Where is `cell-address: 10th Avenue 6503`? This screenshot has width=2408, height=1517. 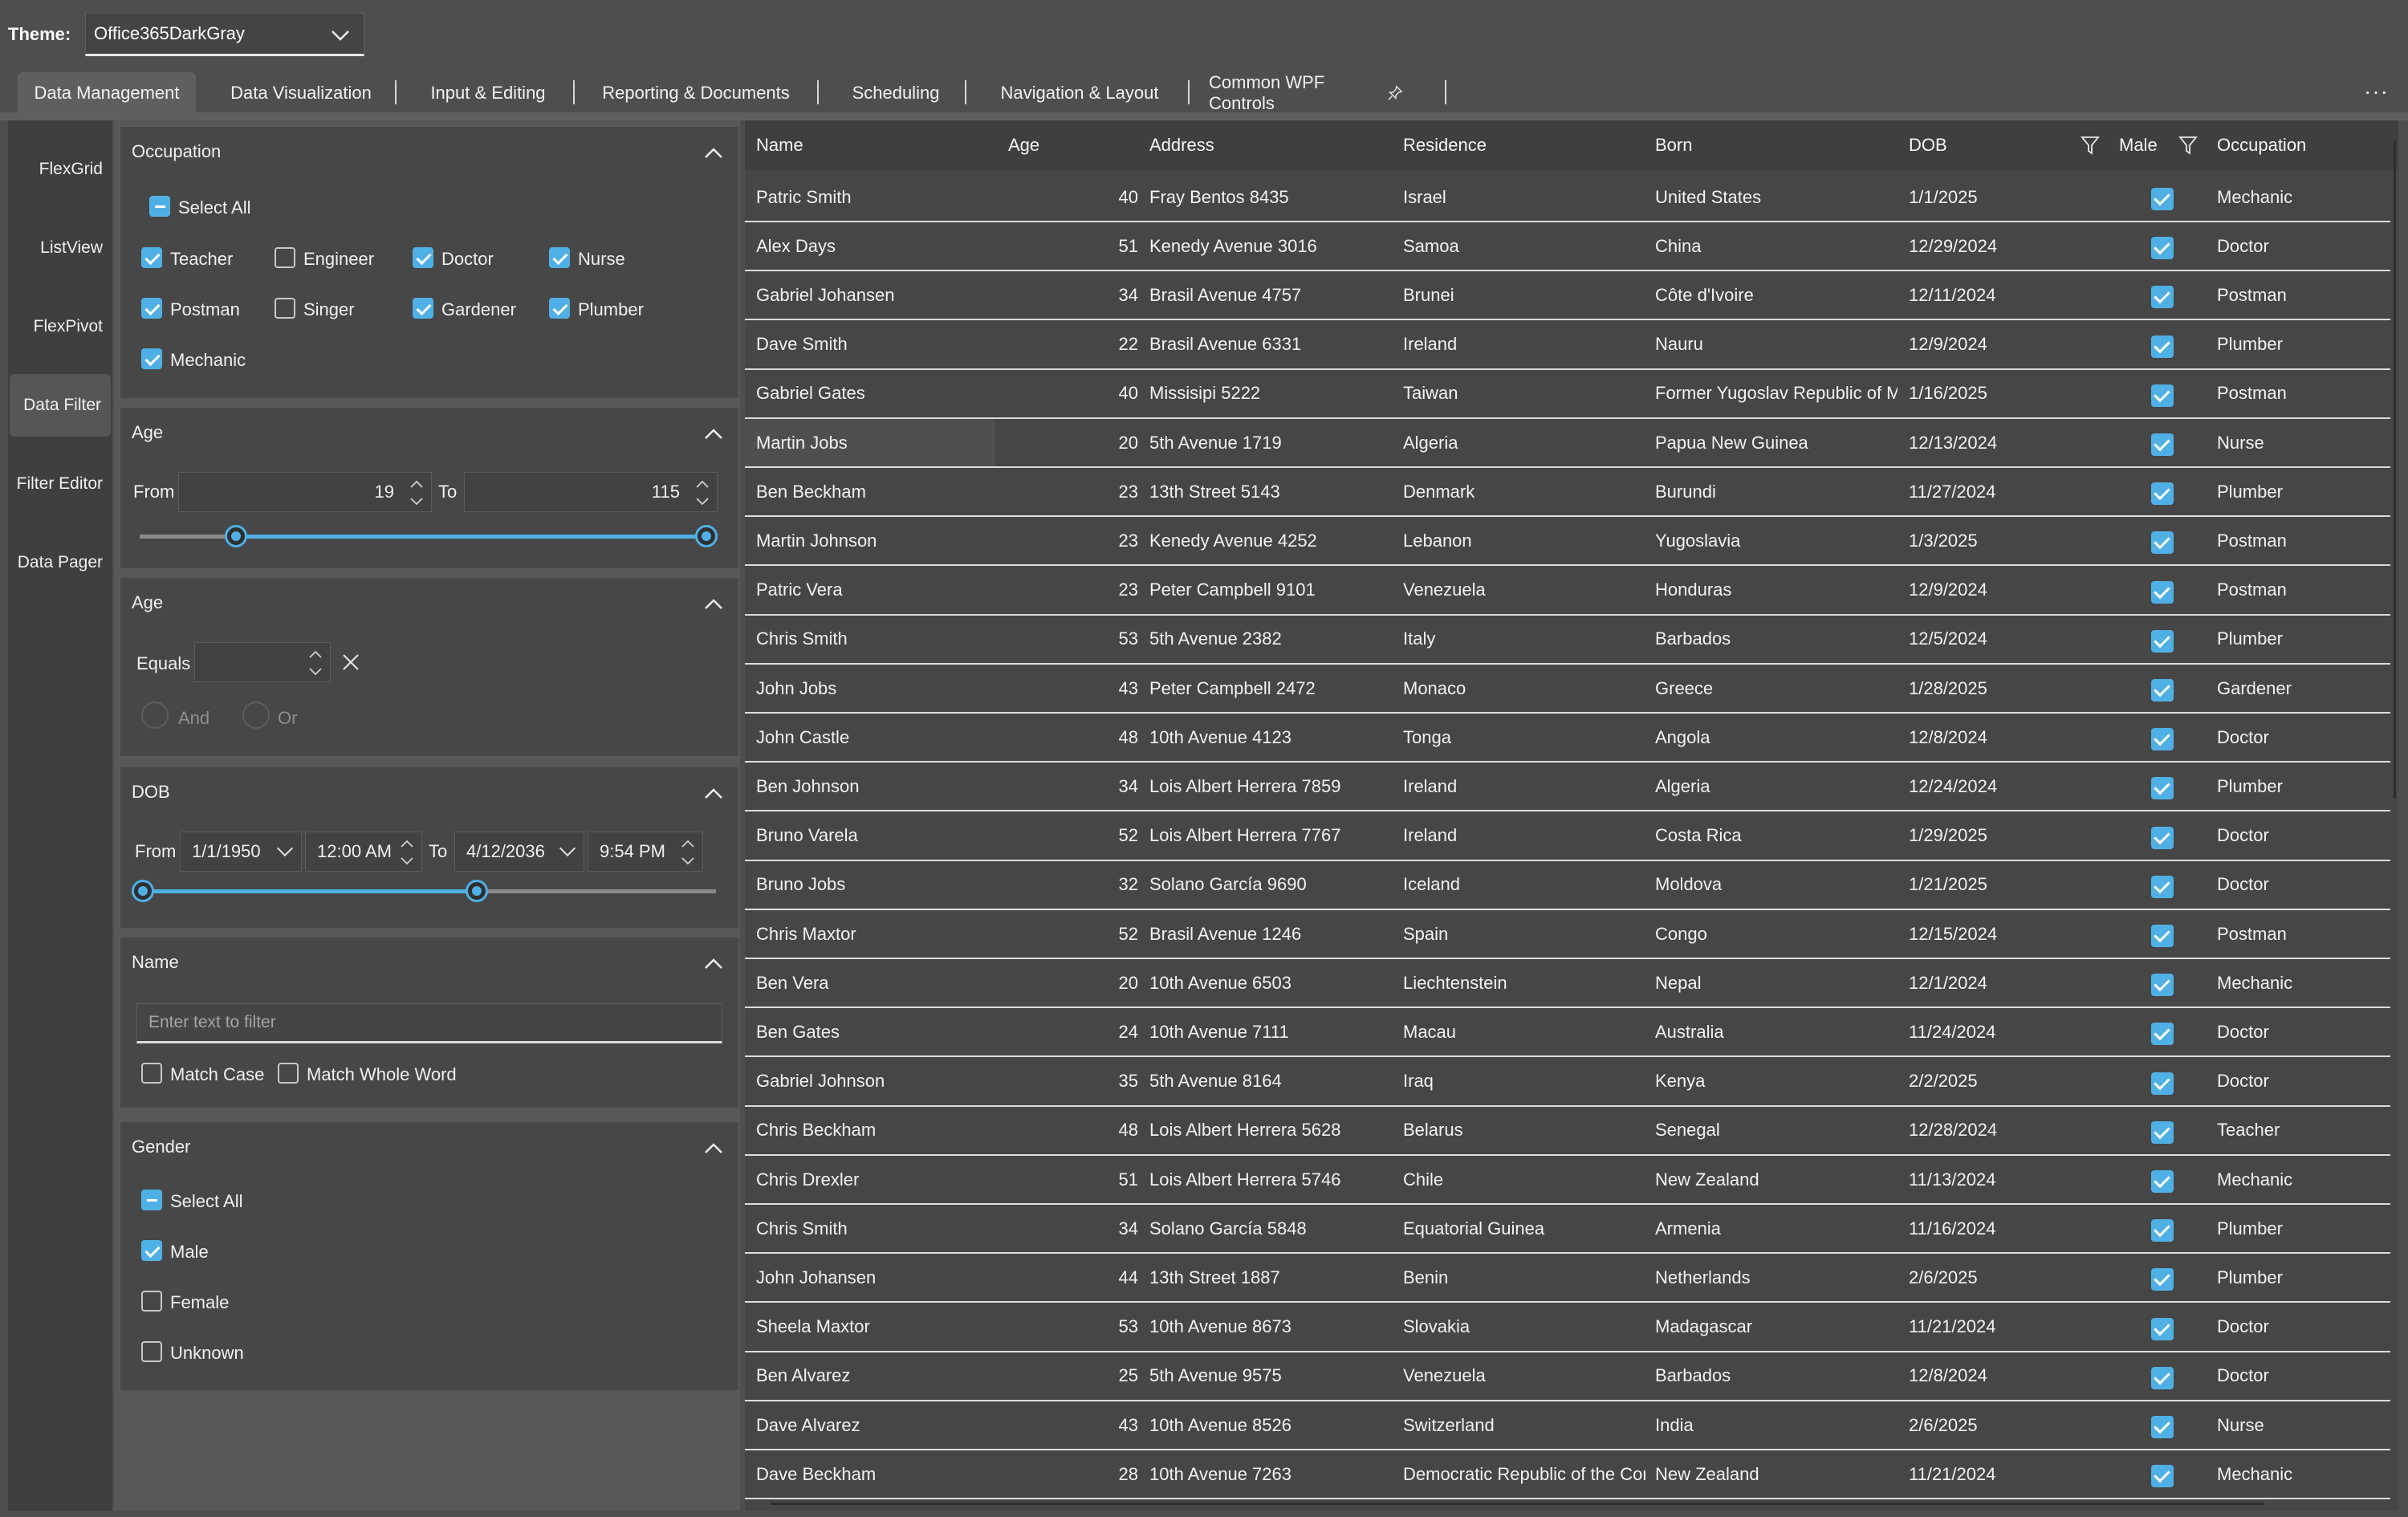 cell-address: 10th Avenue 6503 is located at coordinates (1269, 983).